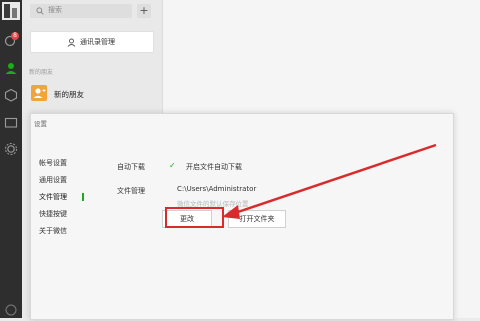 Image resolution: width=480 pixels, height=321 pixels. Describe the element at coordinates (55, 10) in the screenshot. I see `search-placeholder: 搜索` at that location.